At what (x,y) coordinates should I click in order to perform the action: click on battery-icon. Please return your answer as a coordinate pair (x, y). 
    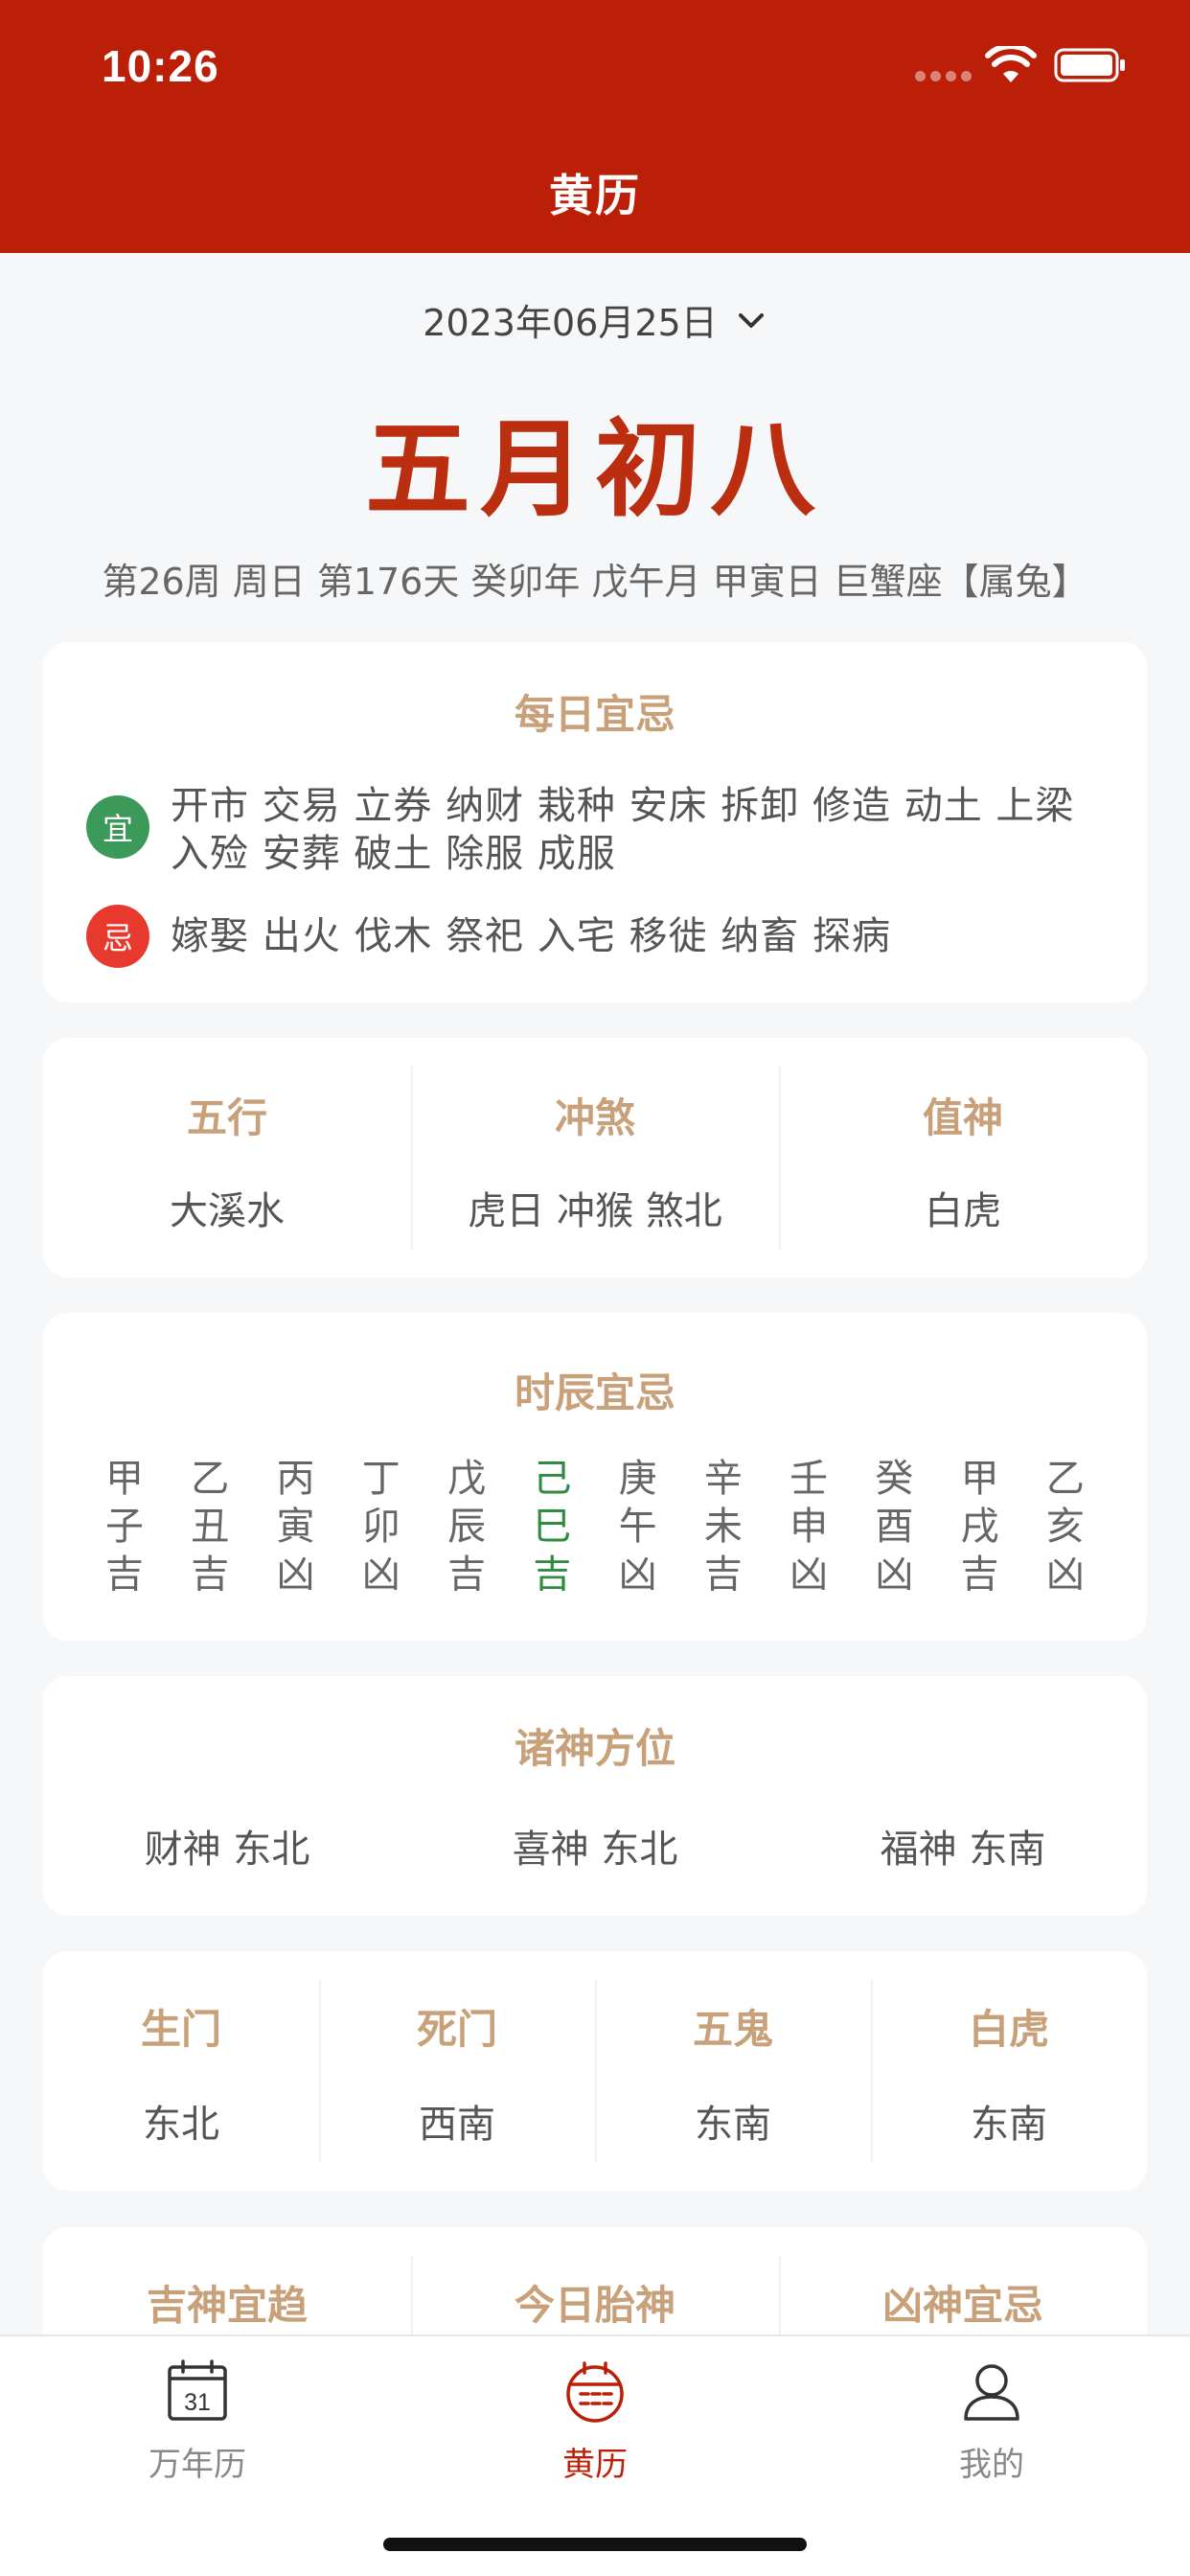
    Looking at the image, I should click on (1090, 65).